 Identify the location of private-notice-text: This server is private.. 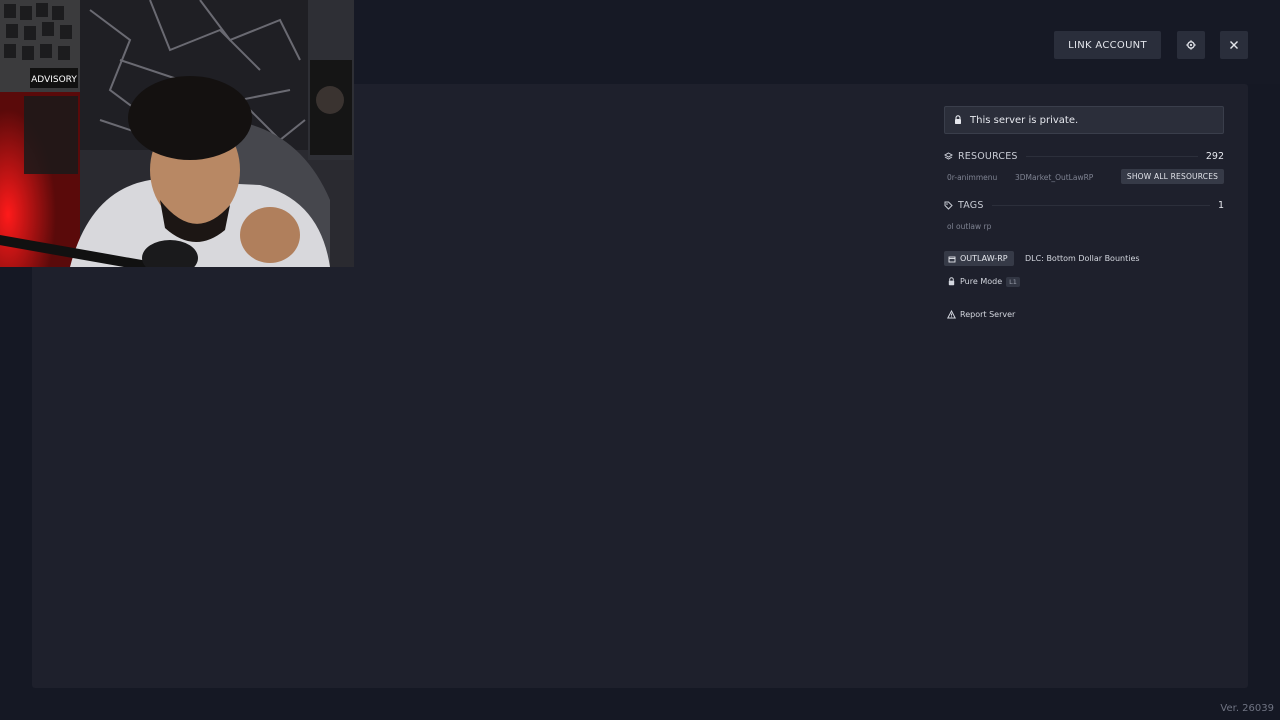
(1024, 120).